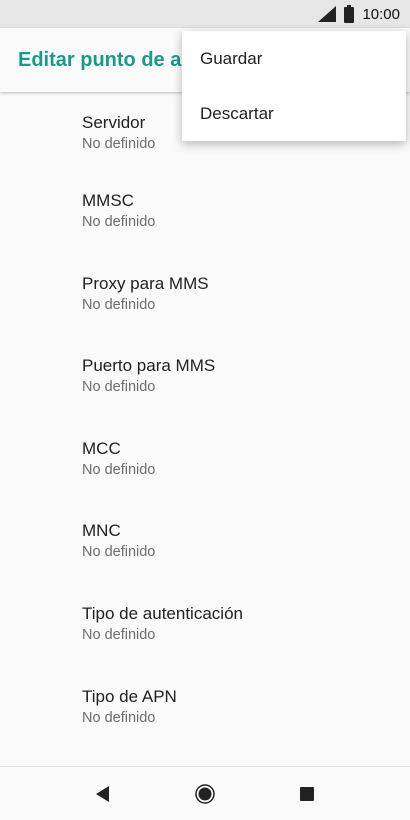 This screenshot has height=820, width=410. Describe the element at coordinates (103, 794) in the screenshot. I see `back-icon` at that location.